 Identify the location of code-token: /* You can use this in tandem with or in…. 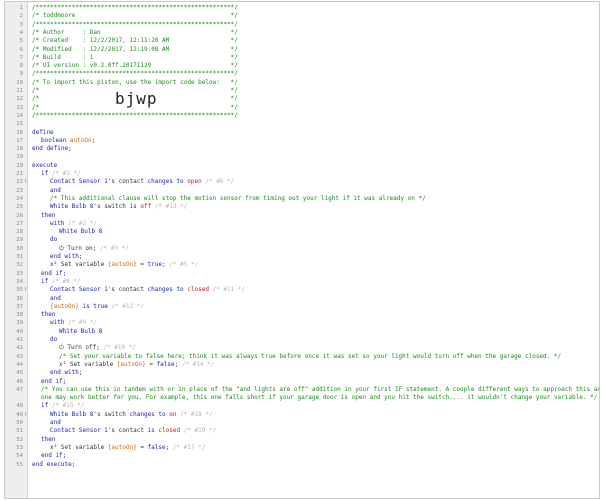
(320, 389).